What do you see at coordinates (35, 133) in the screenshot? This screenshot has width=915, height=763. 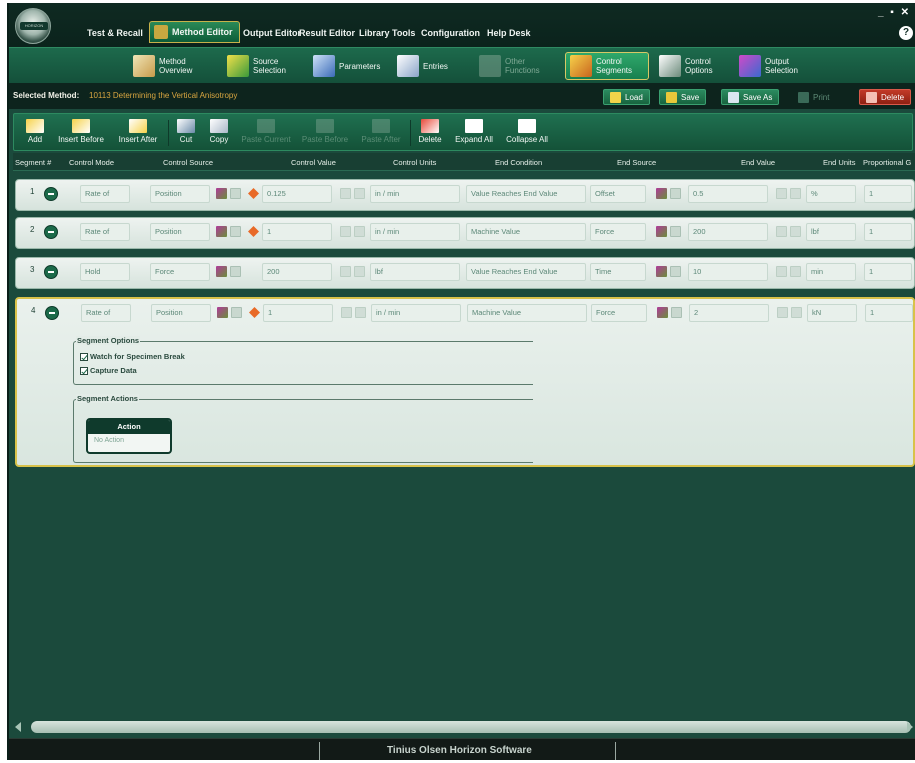 I see `add-button: Add` at bounding box center [35, 133].